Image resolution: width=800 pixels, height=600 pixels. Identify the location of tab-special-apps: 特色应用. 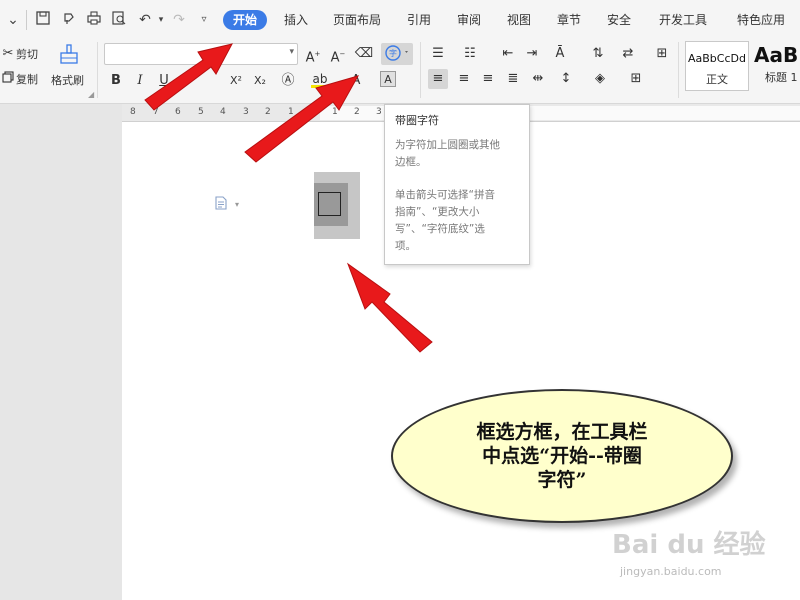
(761, 20).